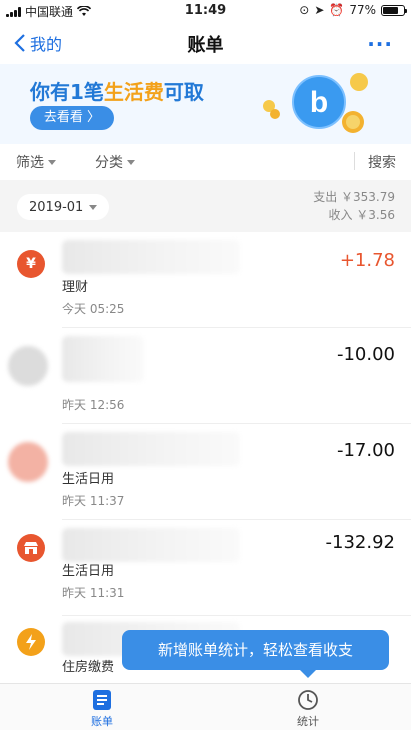 Image resolution: width=411 pixels, height=730 pixels. I want to click on income-total: 收入 ￥3.56, so click(361, 215).